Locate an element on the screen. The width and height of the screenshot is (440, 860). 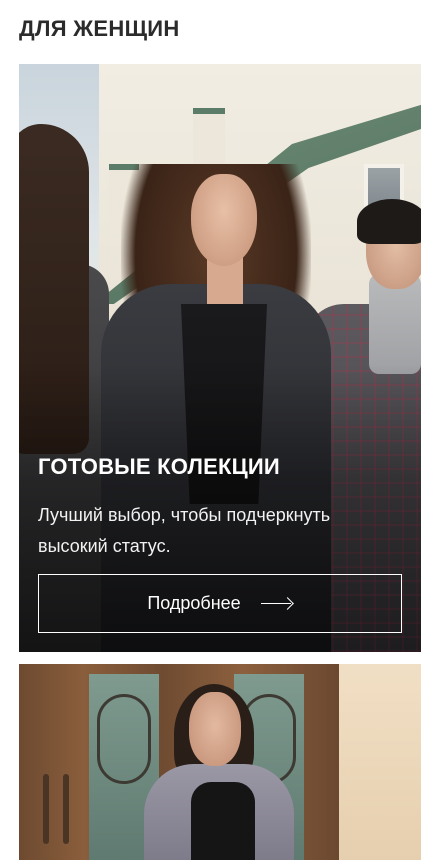
photo-model-right-hair is located at coordinates (389, 221).